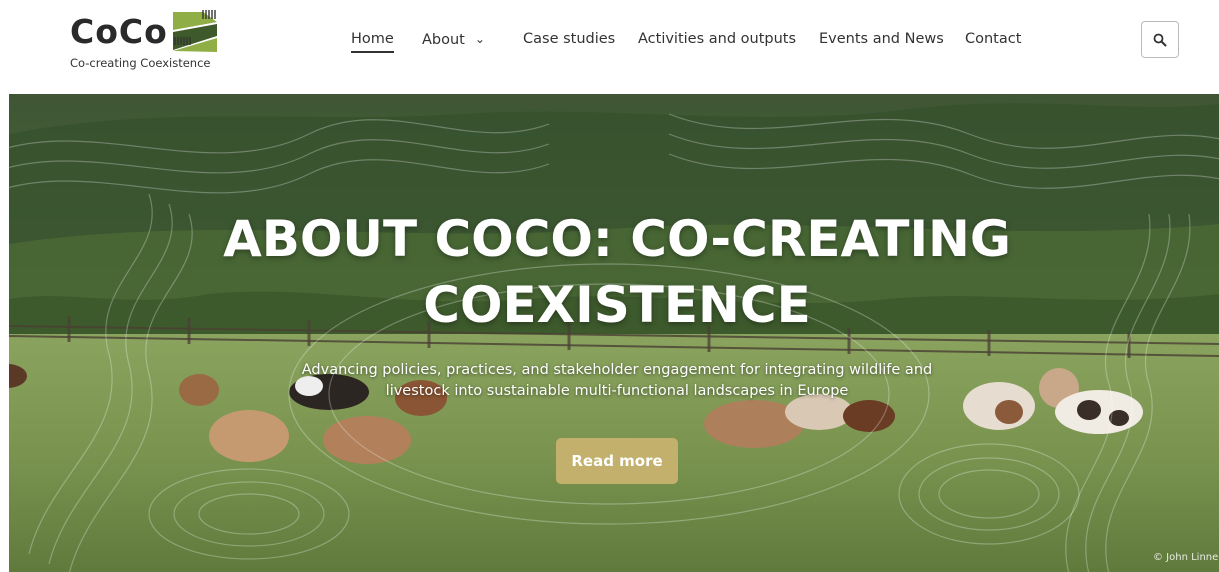 The width and height of the screenshot is (1219, 572). I want to click on nav-item-activities-and-outputs: Activities and outputs, so click(717, 41).